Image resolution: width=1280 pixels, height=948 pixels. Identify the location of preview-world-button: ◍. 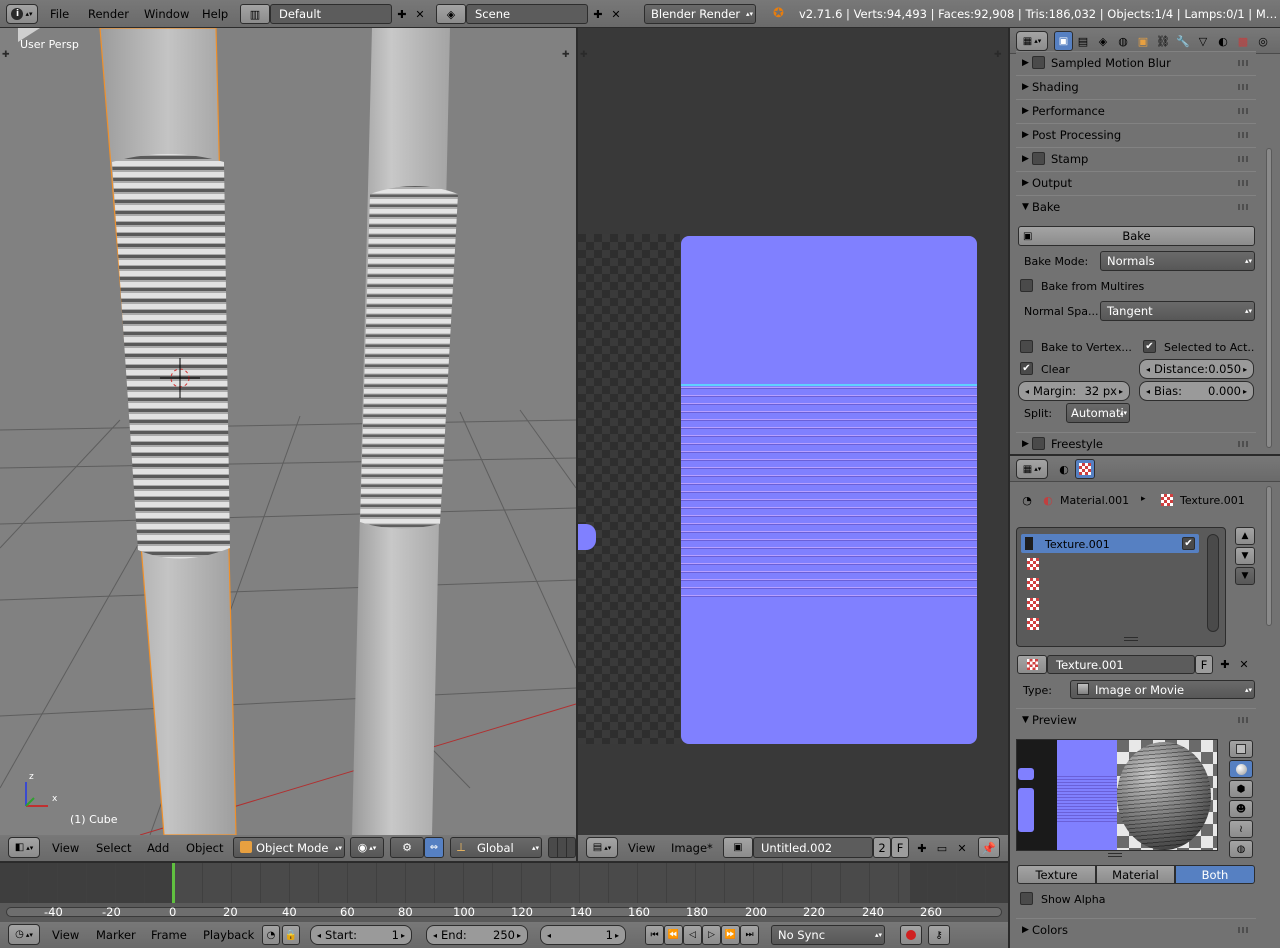
(1241, 849).